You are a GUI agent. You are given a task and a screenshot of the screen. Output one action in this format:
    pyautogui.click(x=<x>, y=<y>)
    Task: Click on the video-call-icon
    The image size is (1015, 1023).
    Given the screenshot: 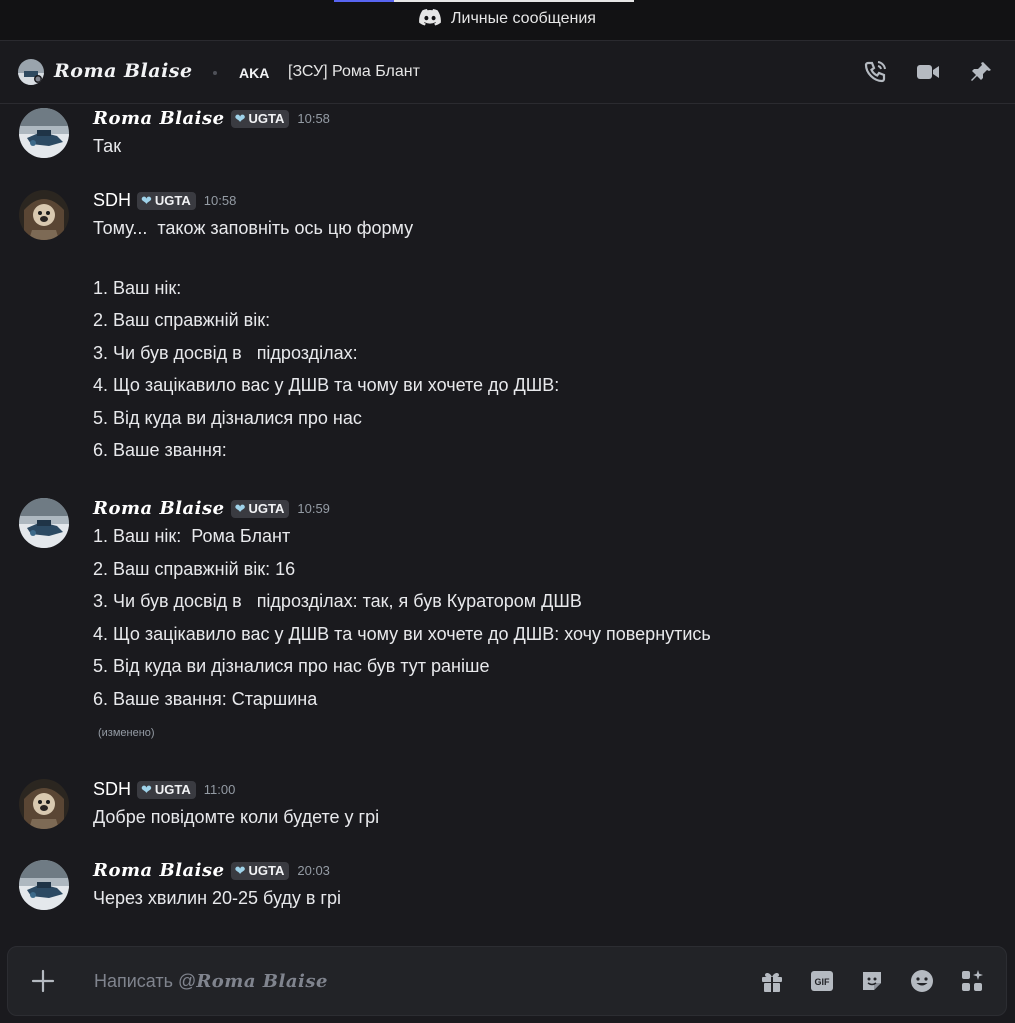 What is the action you would take?
    pyautogui.click(x=928, y=72)
    